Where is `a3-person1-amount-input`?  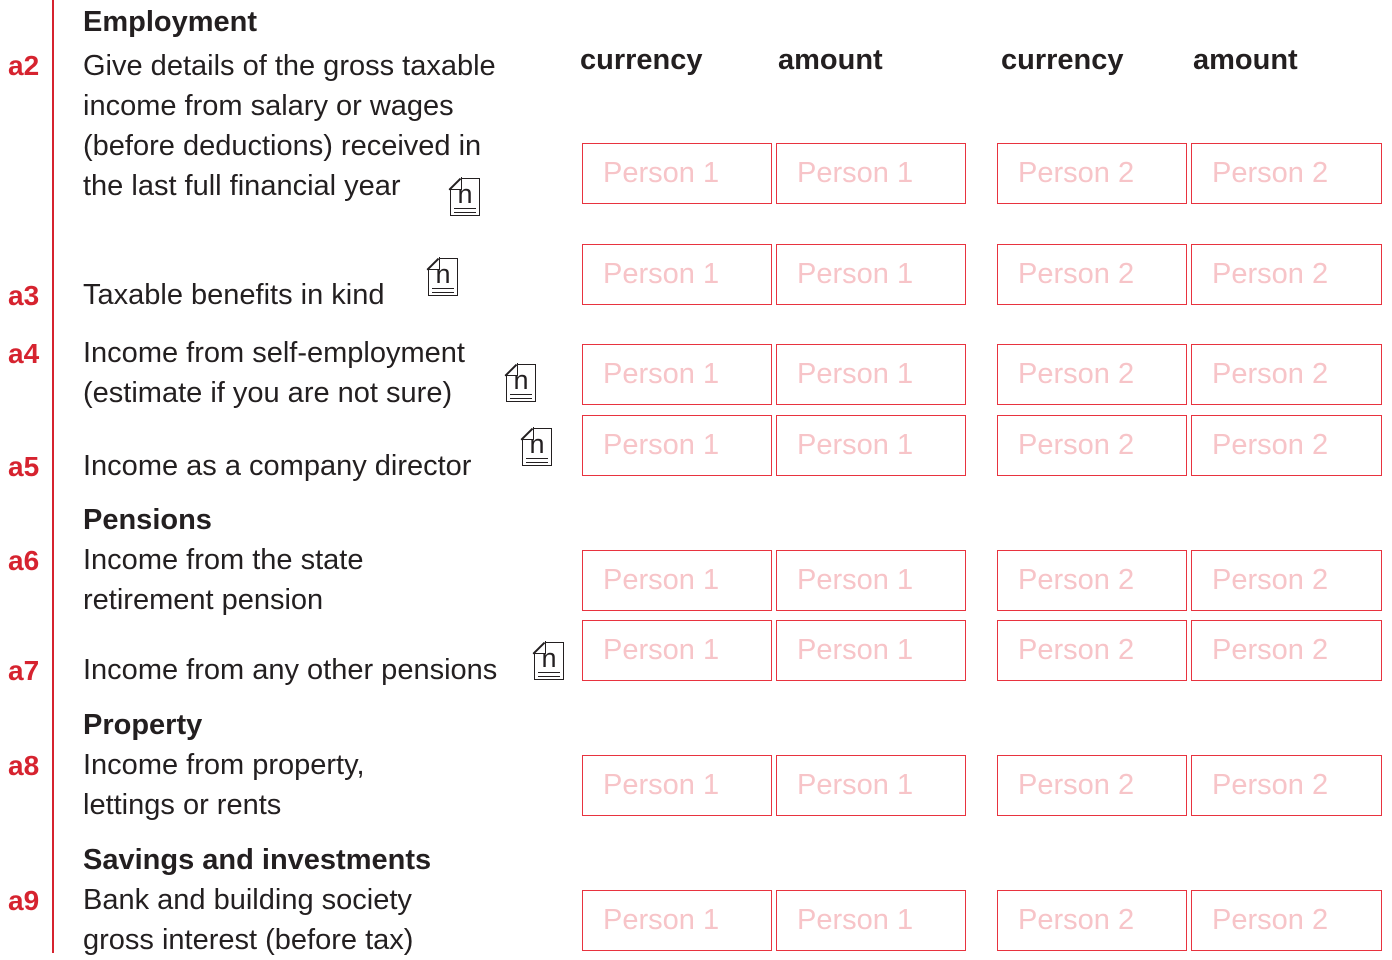 a3-person1-amount-input is located at coordinates (871, 274).